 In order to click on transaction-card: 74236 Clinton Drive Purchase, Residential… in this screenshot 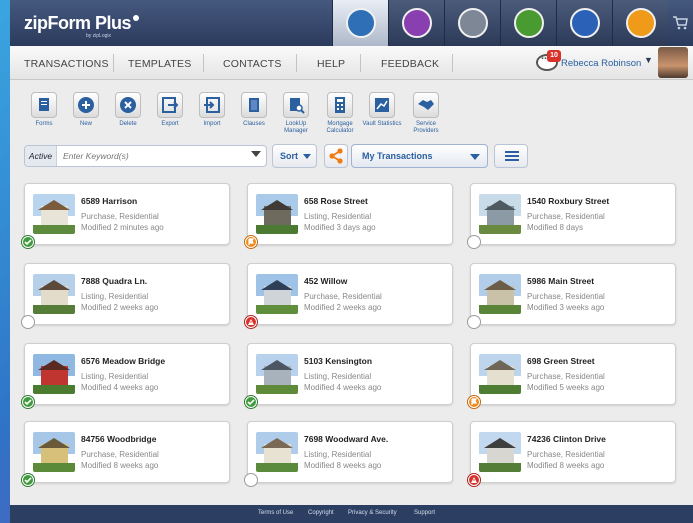, I will do `click(572, 453)`.